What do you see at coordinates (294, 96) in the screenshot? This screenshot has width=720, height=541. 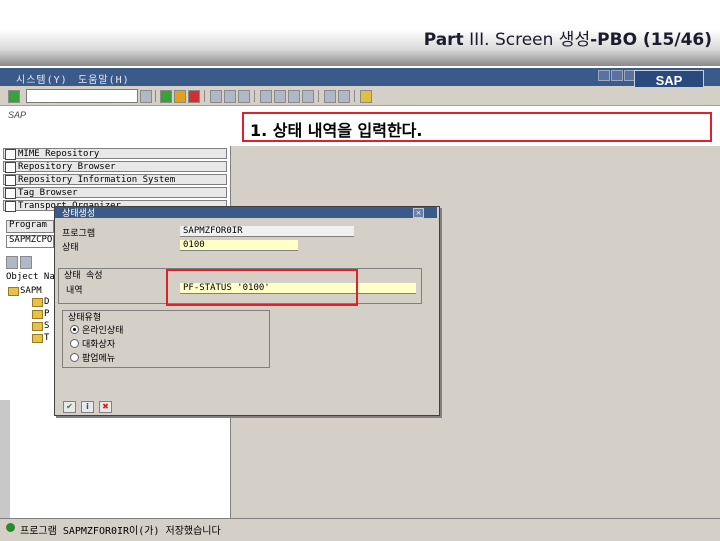 I see `next-page-icon` at bounding box center [294, 96].